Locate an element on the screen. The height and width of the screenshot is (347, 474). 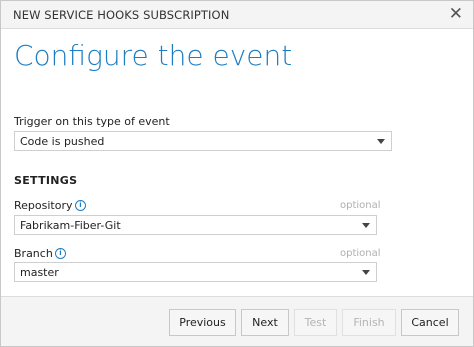
cancel-button: Cancel is located at coordinates (430, 322).